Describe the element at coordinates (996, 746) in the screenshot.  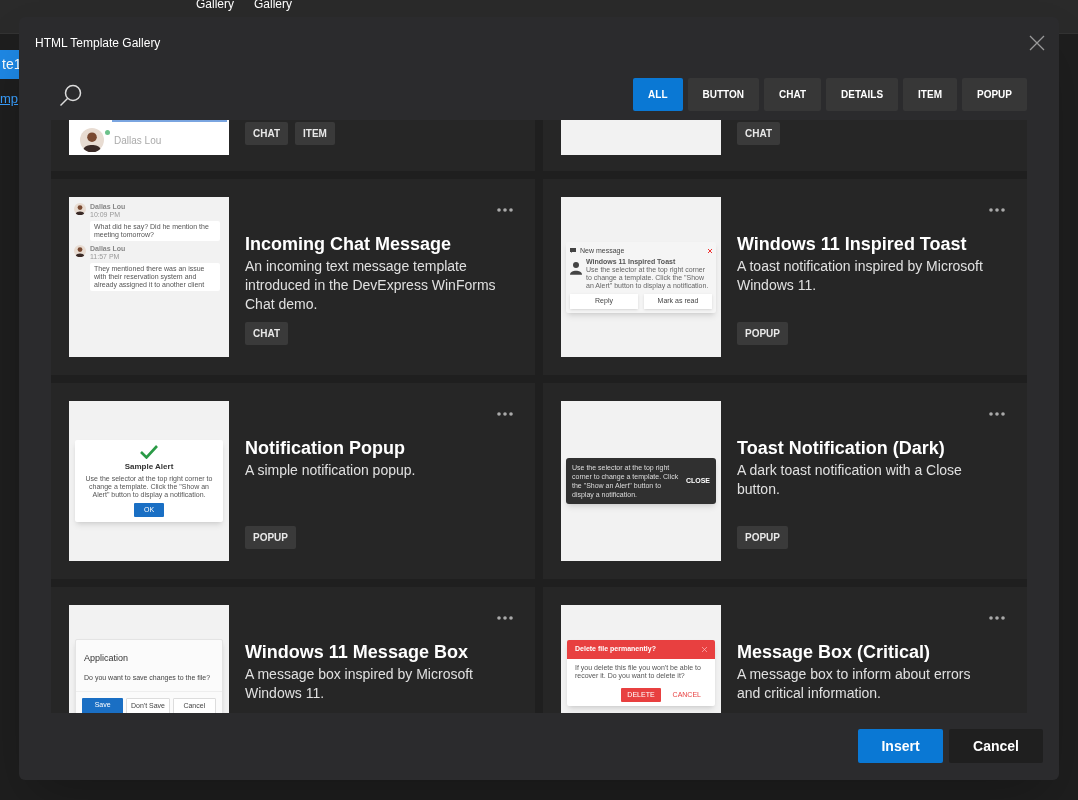
I see `cancel-button: Cancel` at that location.